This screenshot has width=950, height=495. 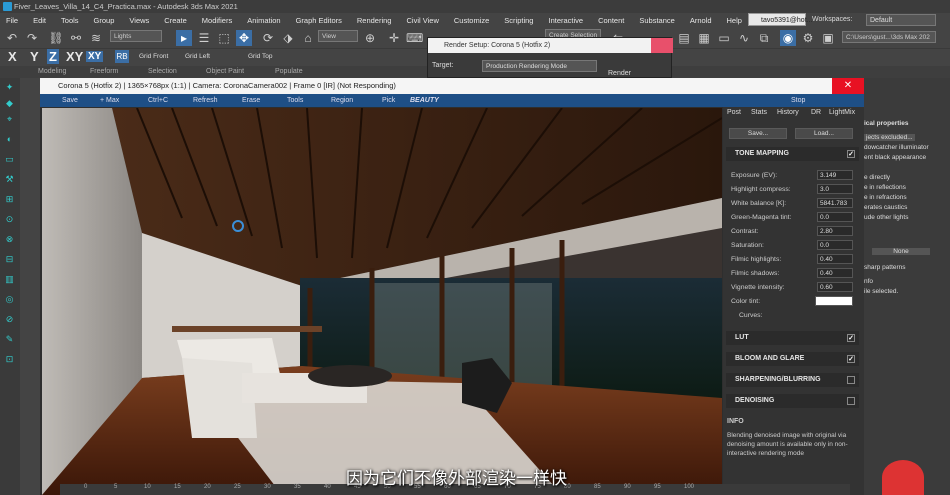 I want to click on tool-h-icon: ✎, so click(x=9, y=339).